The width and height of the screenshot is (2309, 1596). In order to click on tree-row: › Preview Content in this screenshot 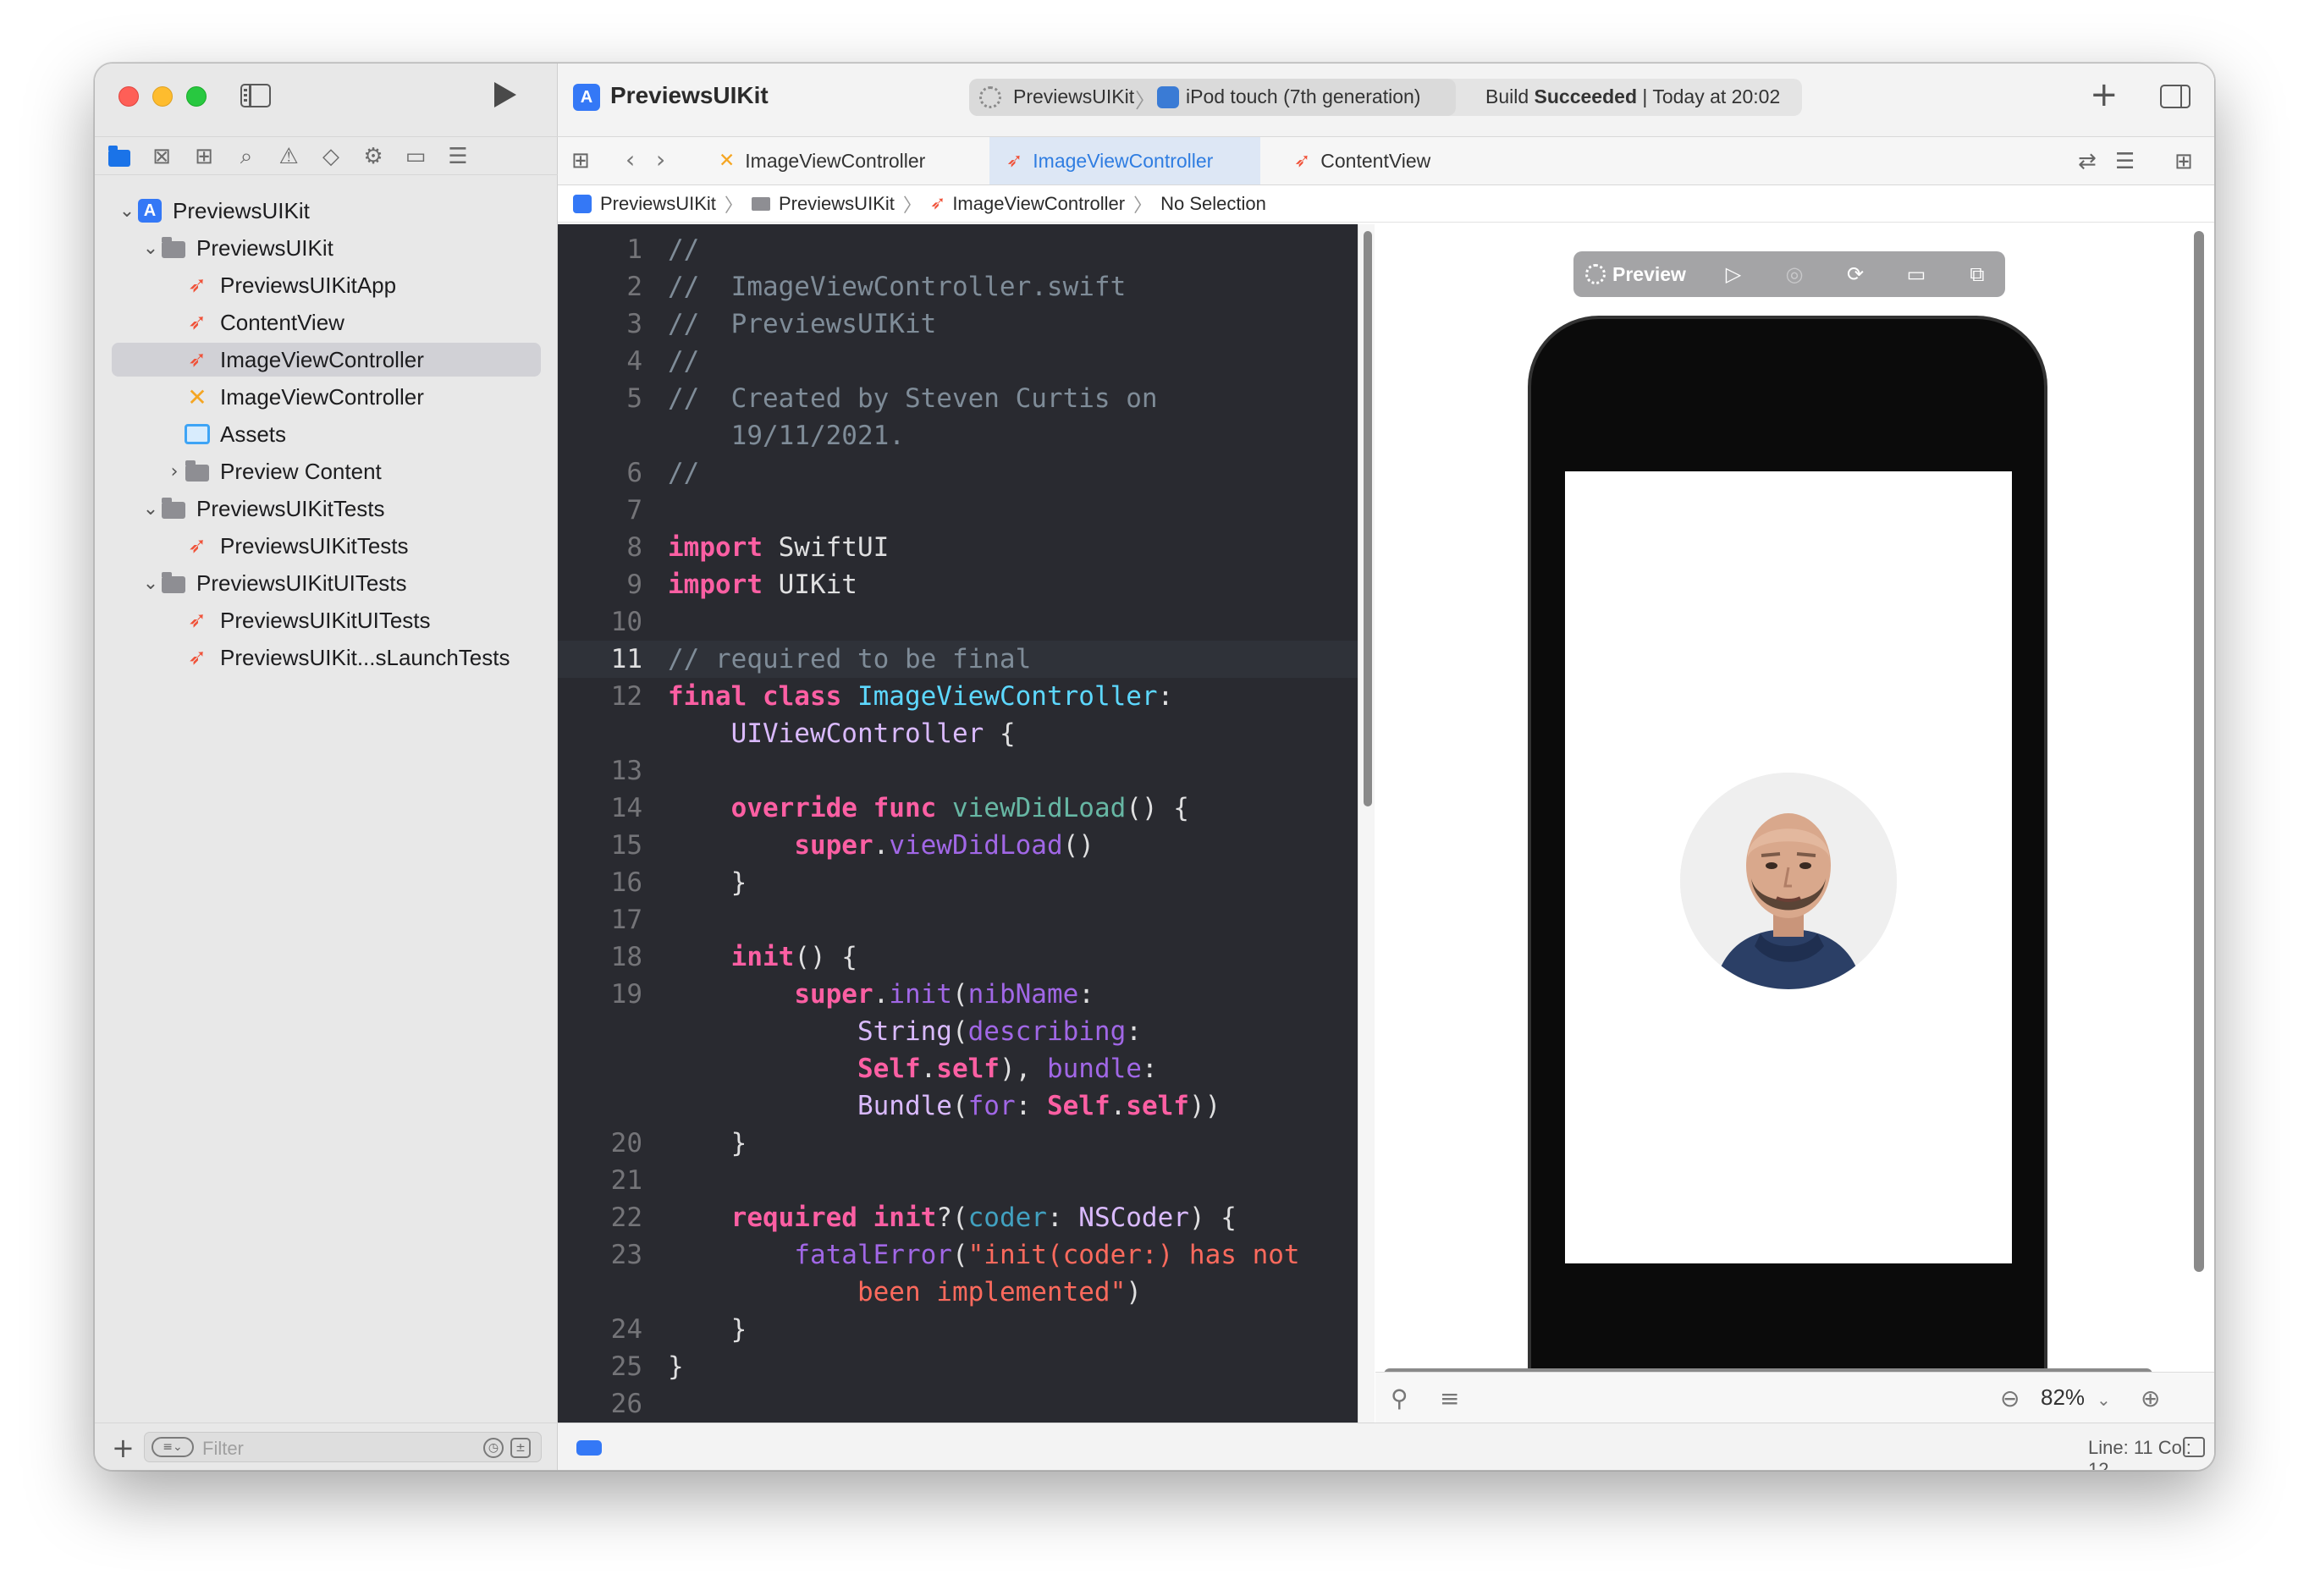, I will do `click(326, 471)`.